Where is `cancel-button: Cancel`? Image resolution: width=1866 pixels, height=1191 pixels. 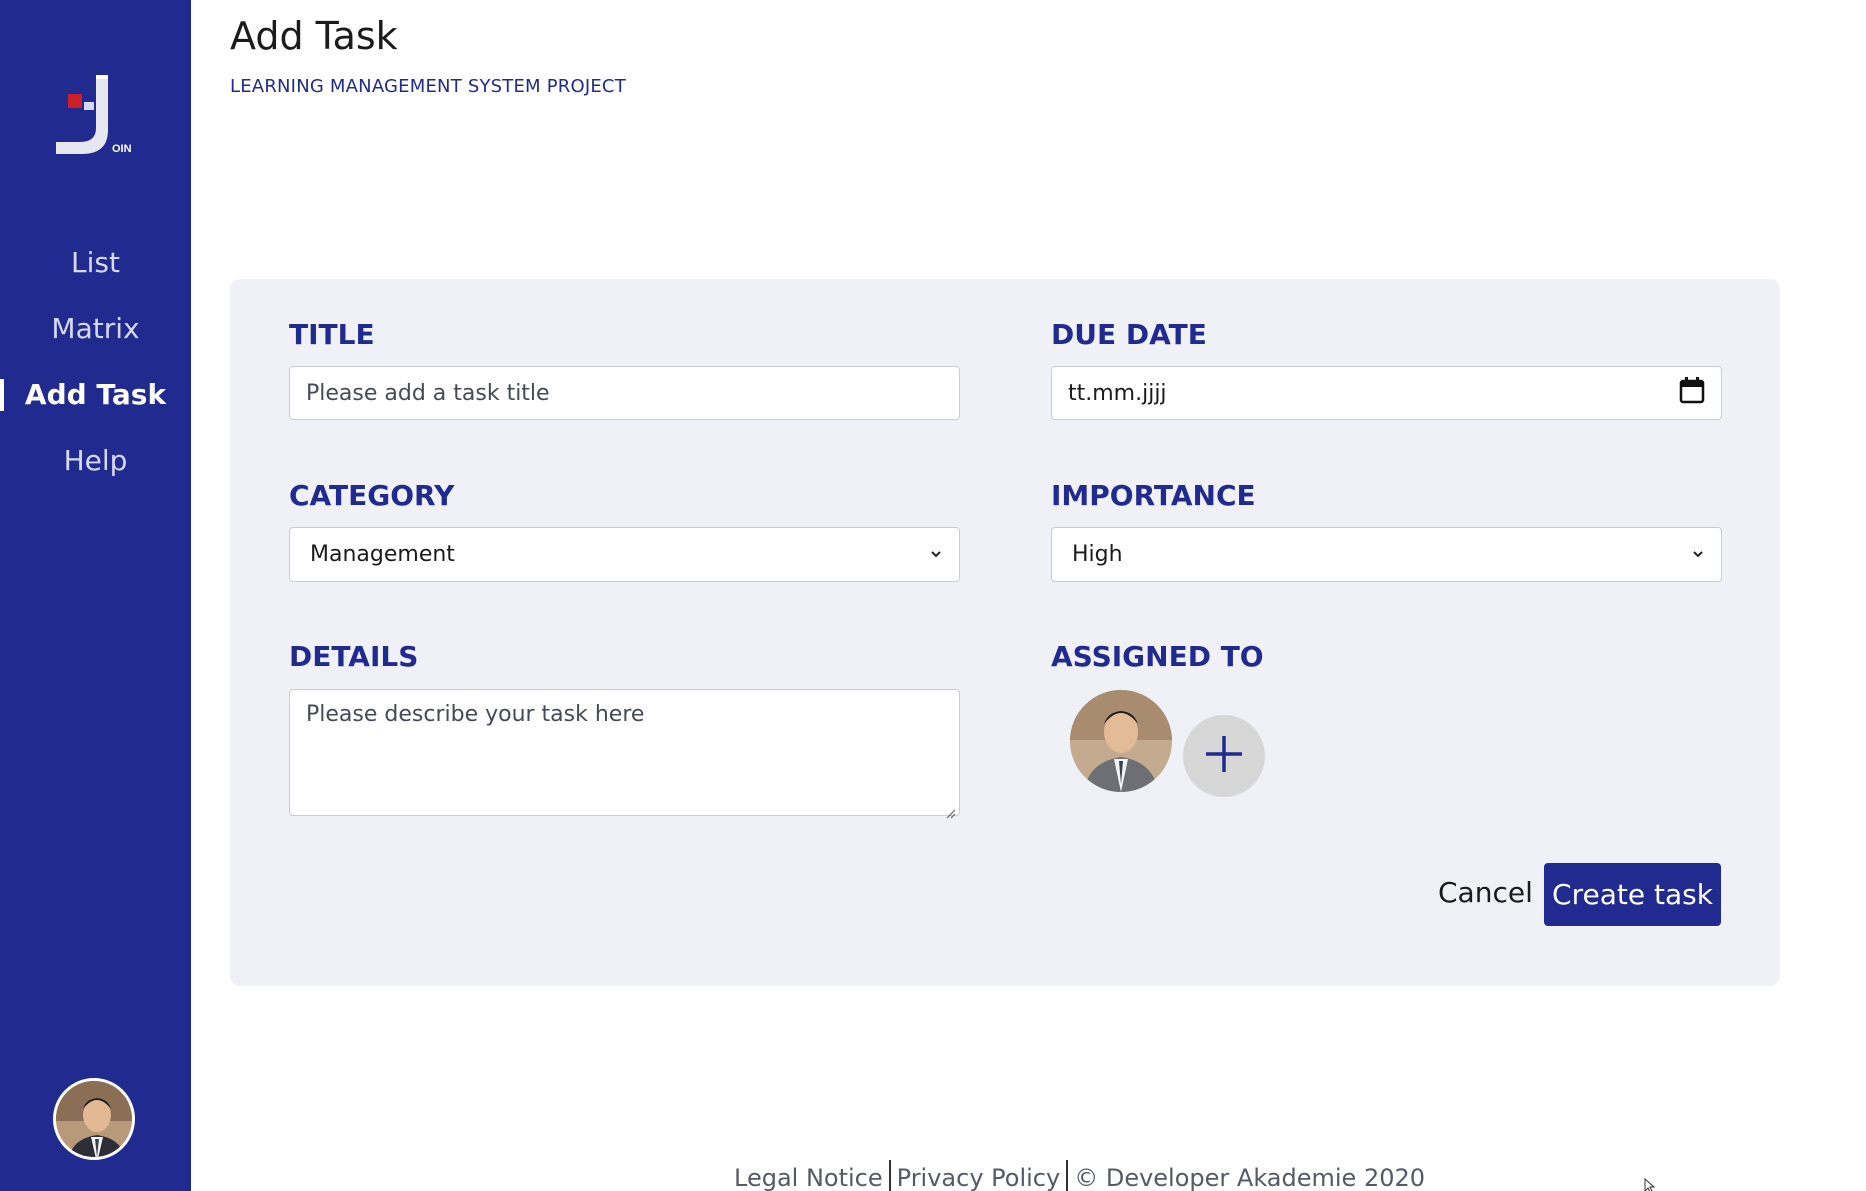 cancel-button: Cancel is located at coordinates (1485, 892).